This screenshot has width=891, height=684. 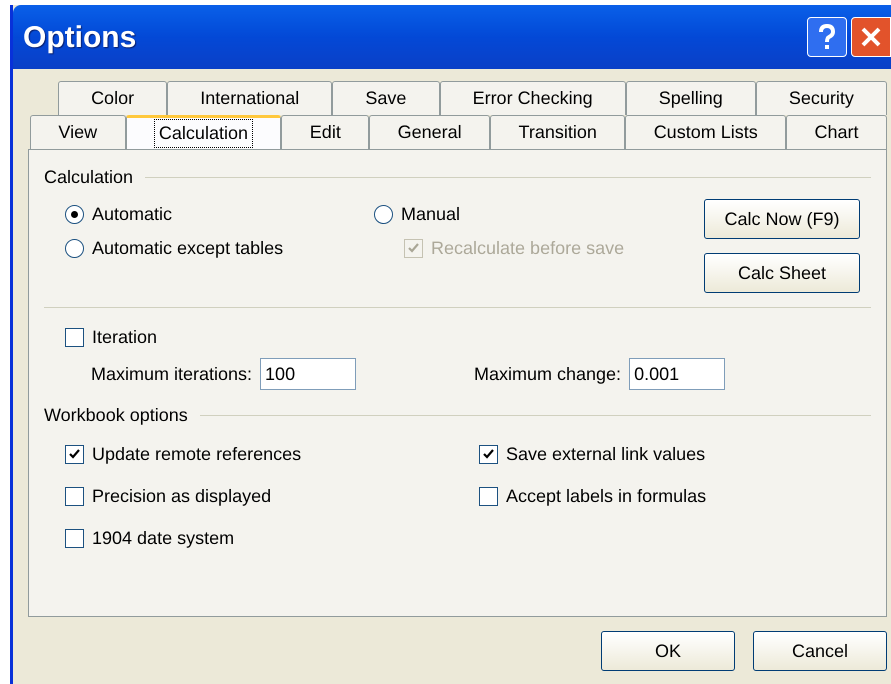 What do you see at coordinates (677, 374) in the screenshot?
I see `input-field: 0.001` at bounding box center [677, 374].